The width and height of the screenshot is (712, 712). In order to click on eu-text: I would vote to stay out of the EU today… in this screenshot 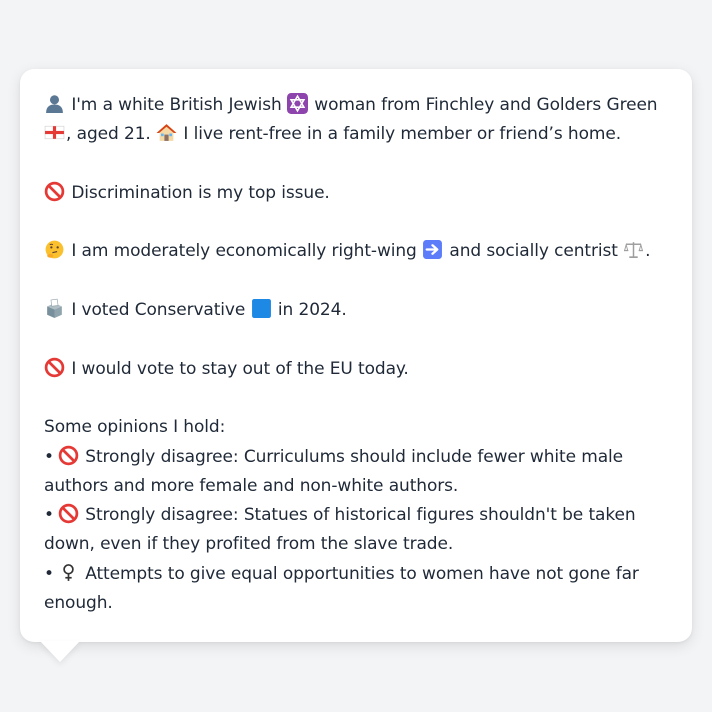, I will do `click(240, 368)`.